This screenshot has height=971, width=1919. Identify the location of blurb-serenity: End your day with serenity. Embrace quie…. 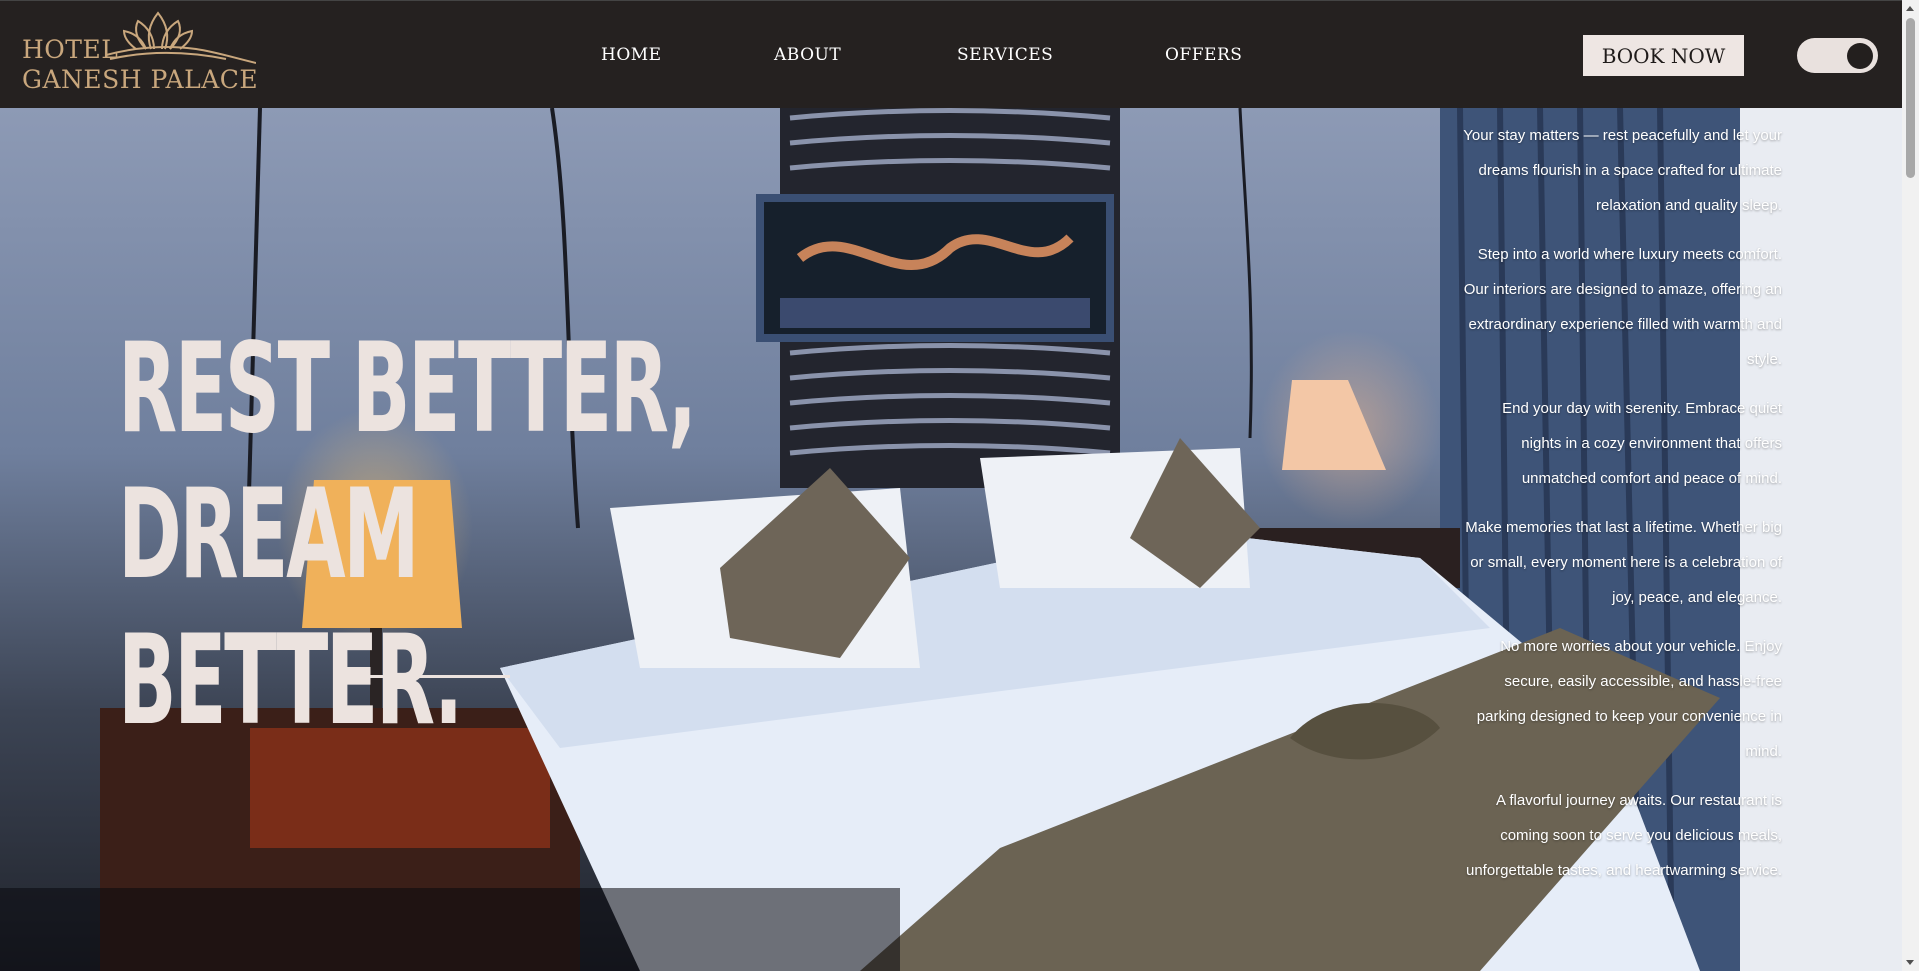
(1642, 443).